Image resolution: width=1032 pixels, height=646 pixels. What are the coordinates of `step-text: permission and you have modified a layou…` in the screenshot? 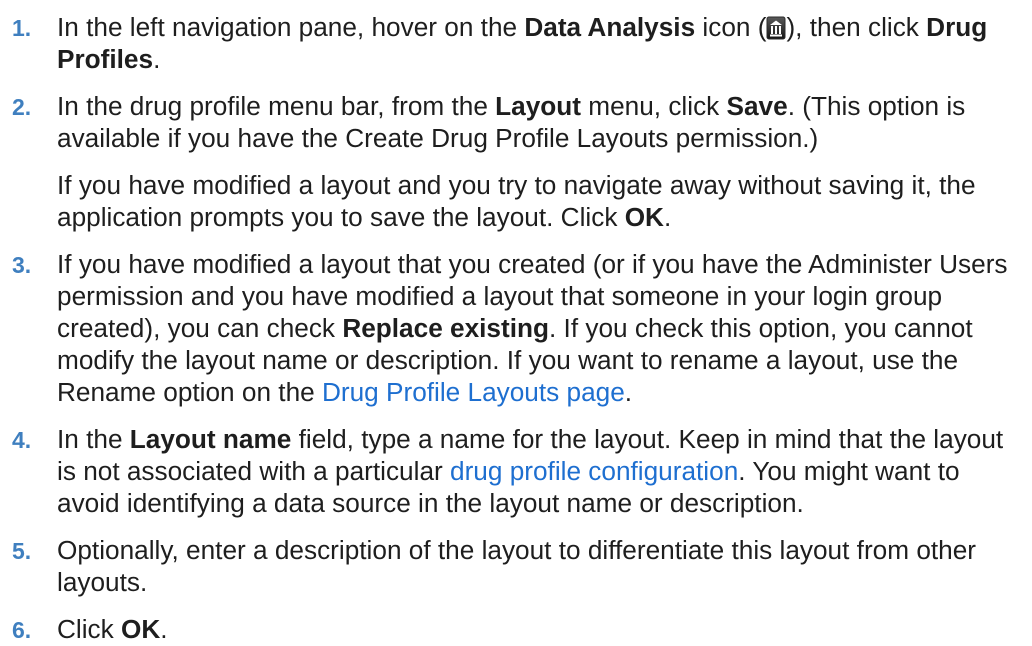 It's located at (500, 296).